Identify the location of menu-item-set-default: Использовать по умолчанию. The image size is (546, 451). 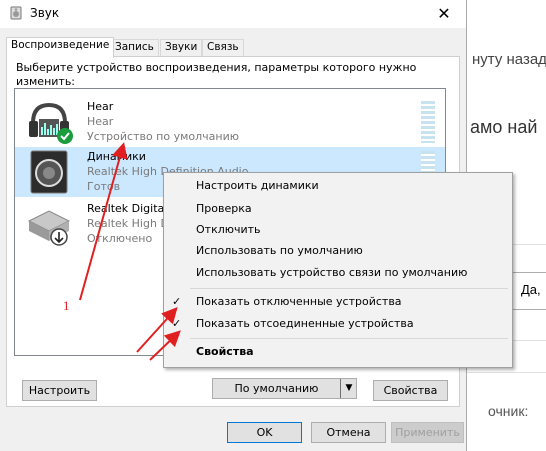
(279, 250).